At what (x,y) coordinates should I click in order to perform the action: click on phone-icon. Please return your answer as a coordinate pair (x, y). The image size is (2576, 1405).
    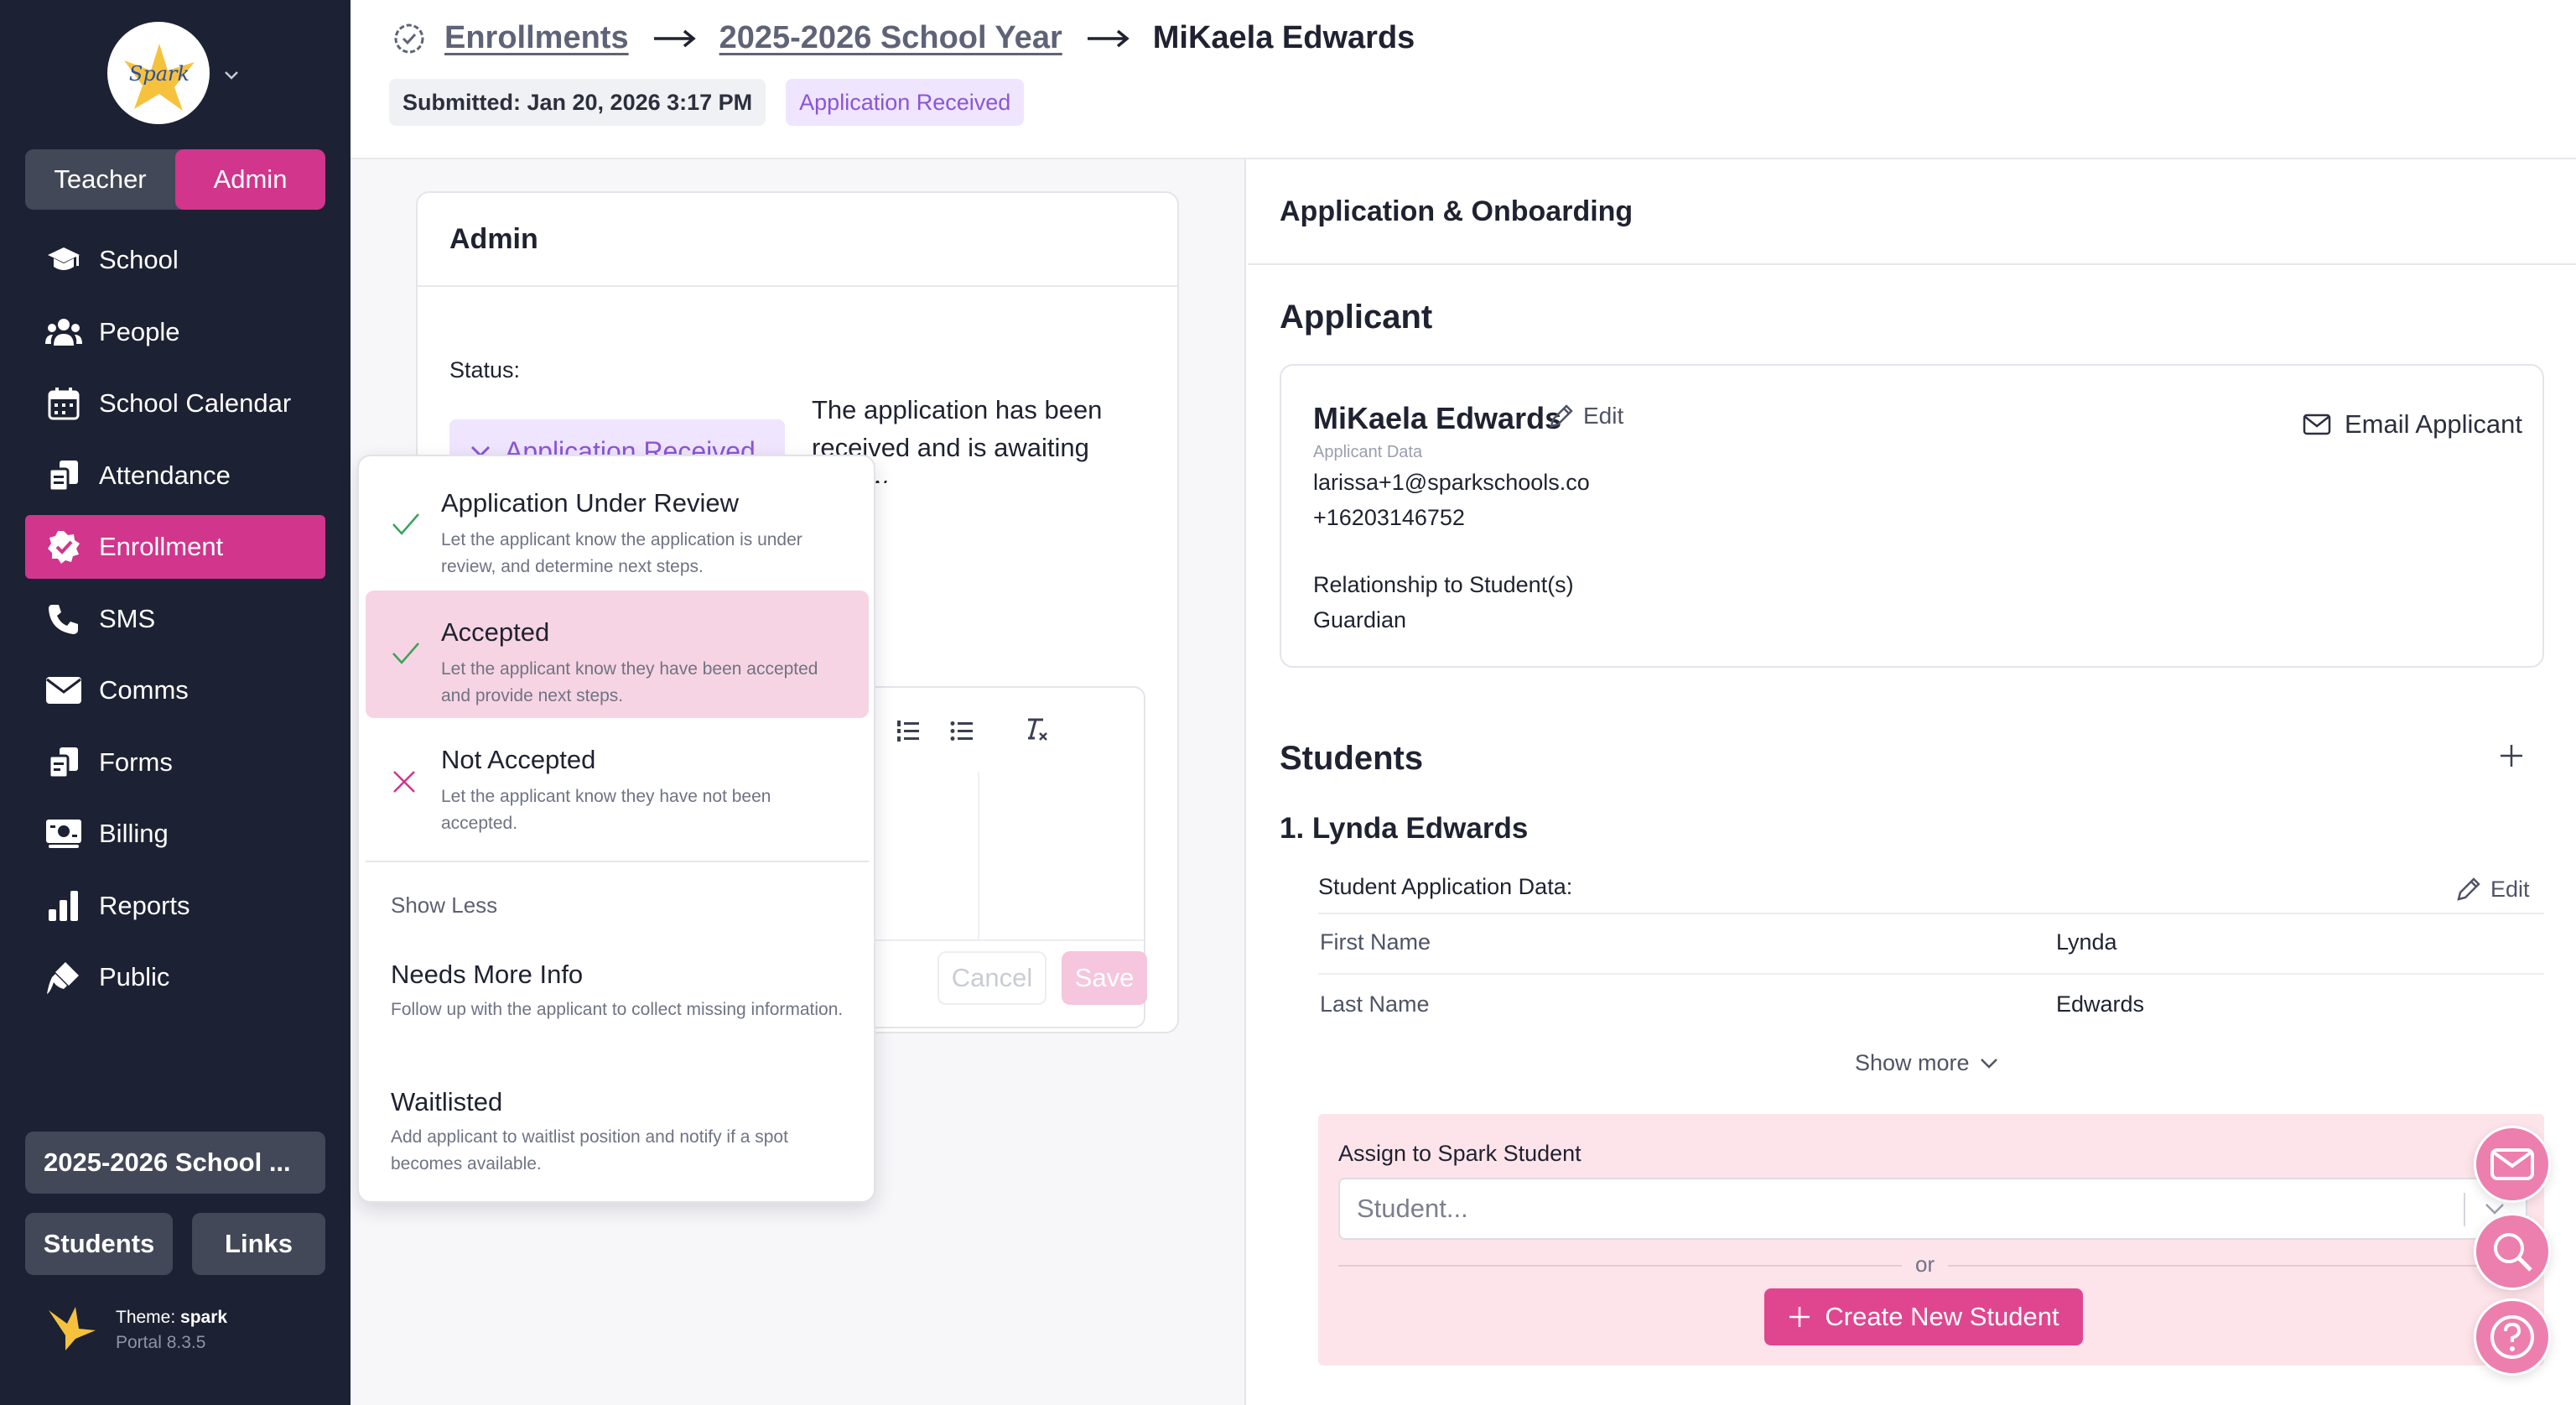
    Looking at the image, I should click on (63, 619).